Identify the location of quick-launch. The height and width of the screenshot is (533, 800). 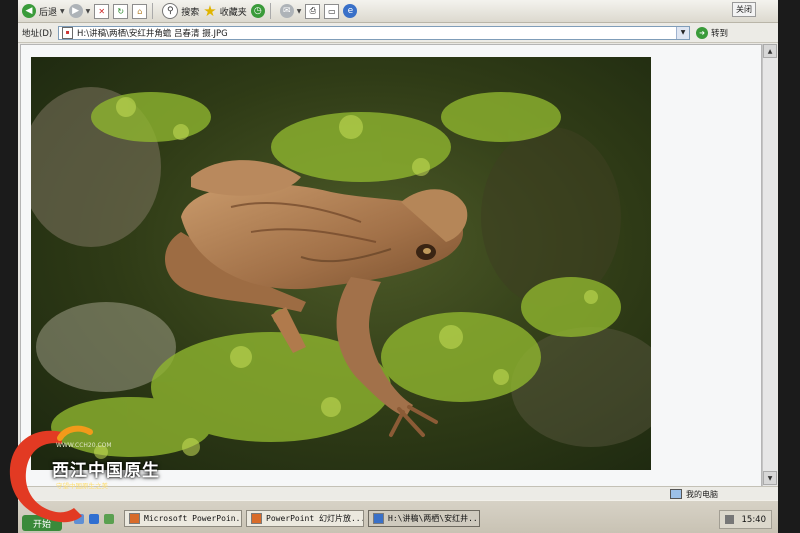
(96, 519).